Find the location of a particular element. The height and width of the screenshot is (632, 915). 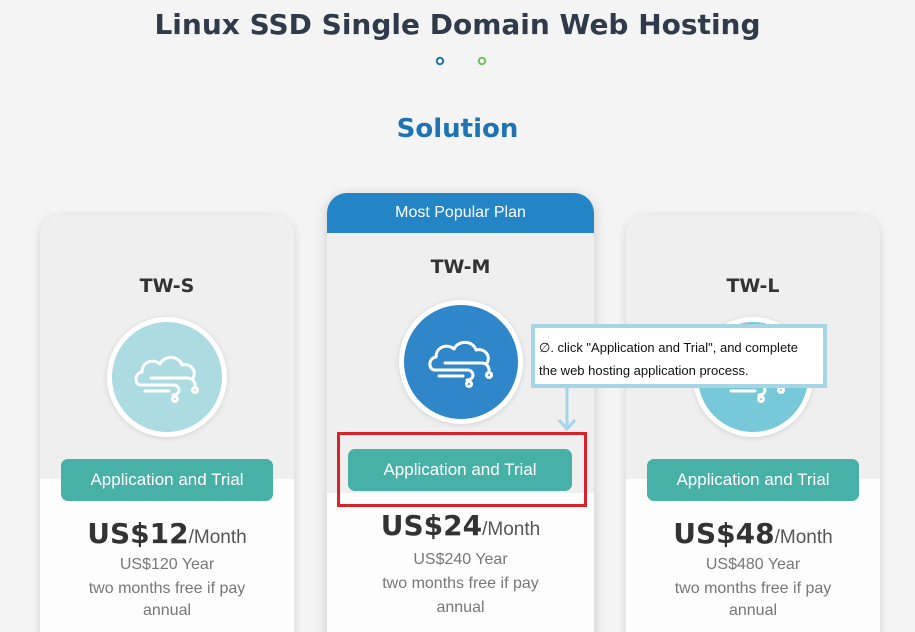

yearly-price: US$240 Year is located at coordinates (460, 559).